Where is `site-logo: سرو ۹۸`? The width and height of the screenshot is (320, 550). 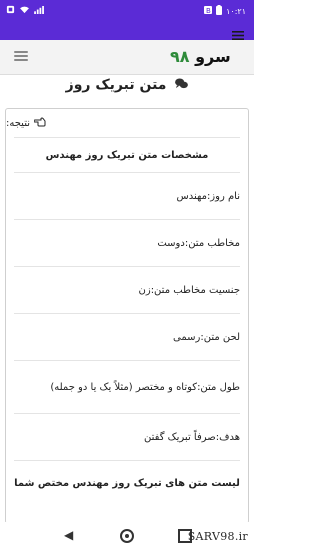
site-logo: سرو ۹۸ is located at coordinates (200, 56).